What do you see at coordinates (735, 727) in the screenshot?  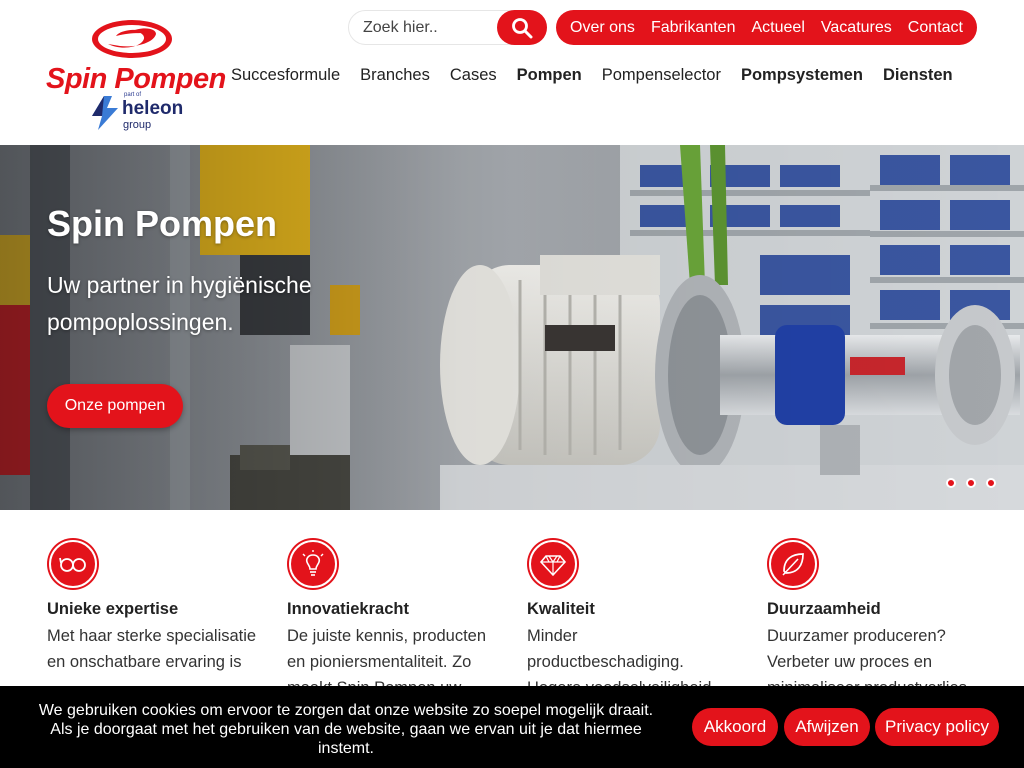 I see `cookie-accept-button: Akkoord` at bounding box center [735, 727].